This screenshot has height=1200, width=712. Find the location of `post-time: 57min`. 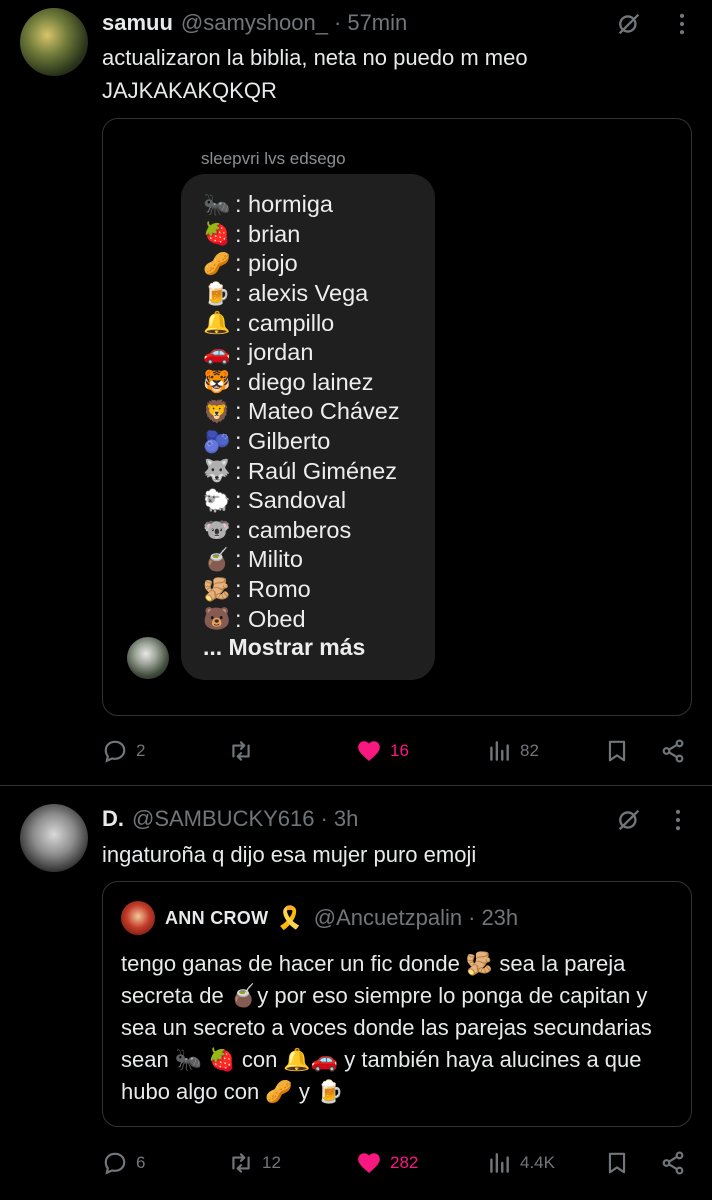

post-time: 57min is located at coordinates (377, 23).